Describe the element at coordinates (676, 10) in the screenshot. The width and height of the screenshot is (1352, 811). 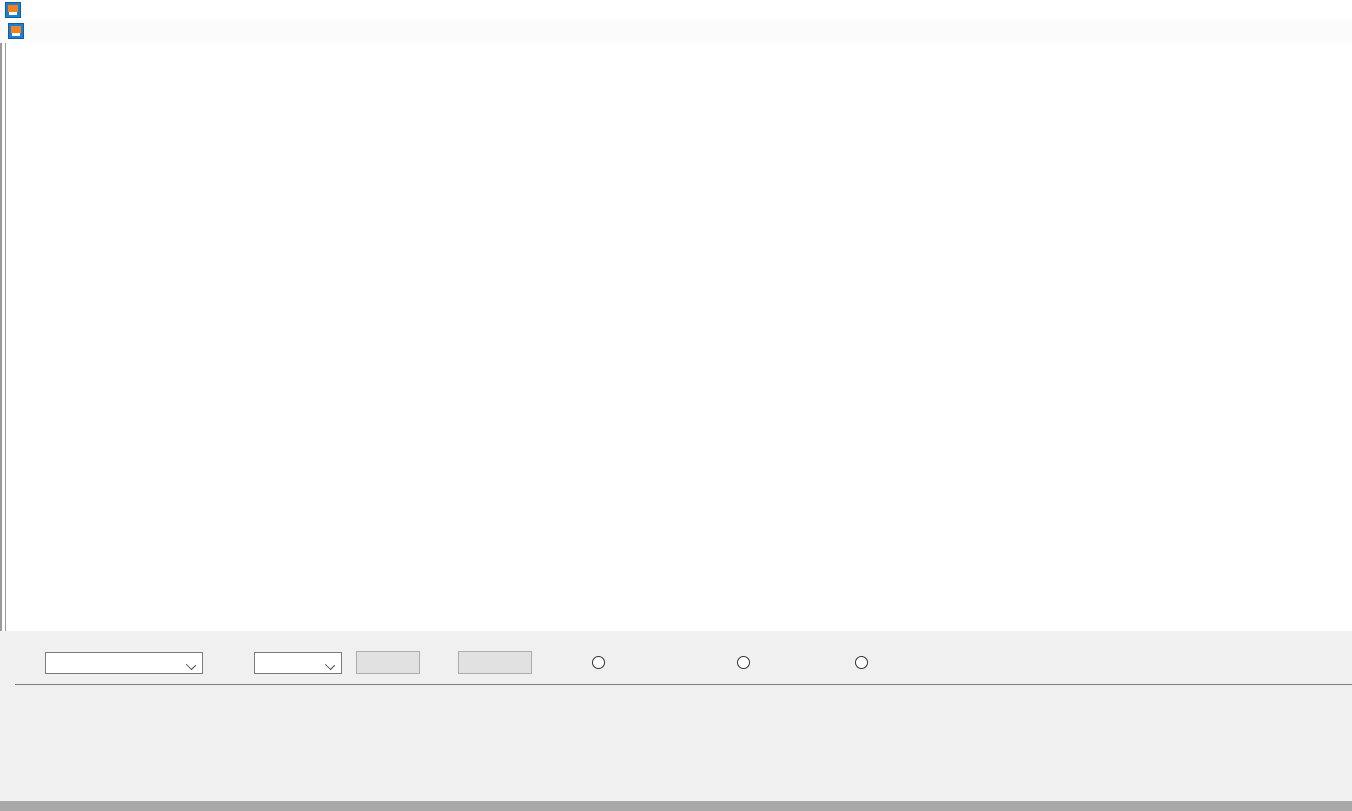
I see `title-bar` at that location.